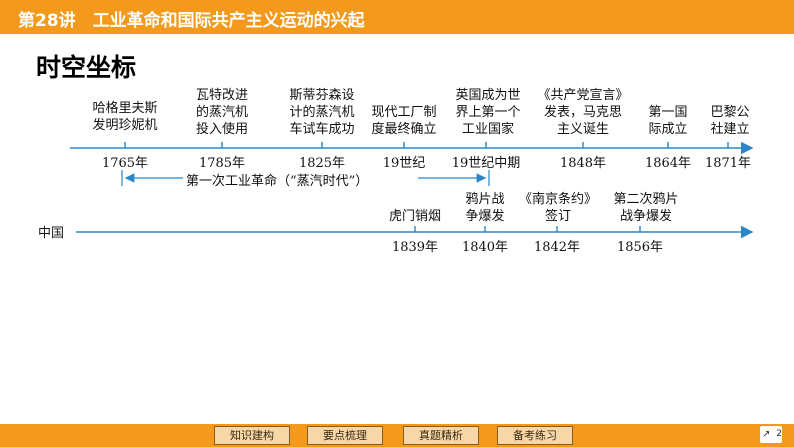  What do you see at coordinates (730, 129) in the screenshot?
I see `event-line: 社建立` at bounding box center [730, 129].